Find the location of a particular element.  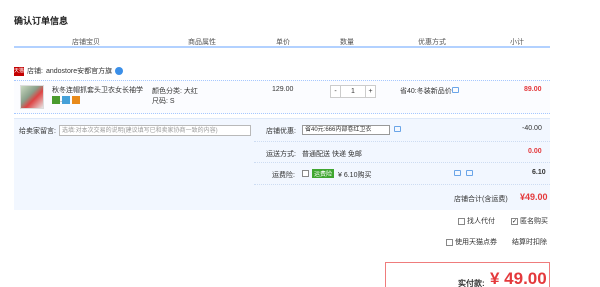

message-label: 给卖家留言: is located at coordinates (37, 131).